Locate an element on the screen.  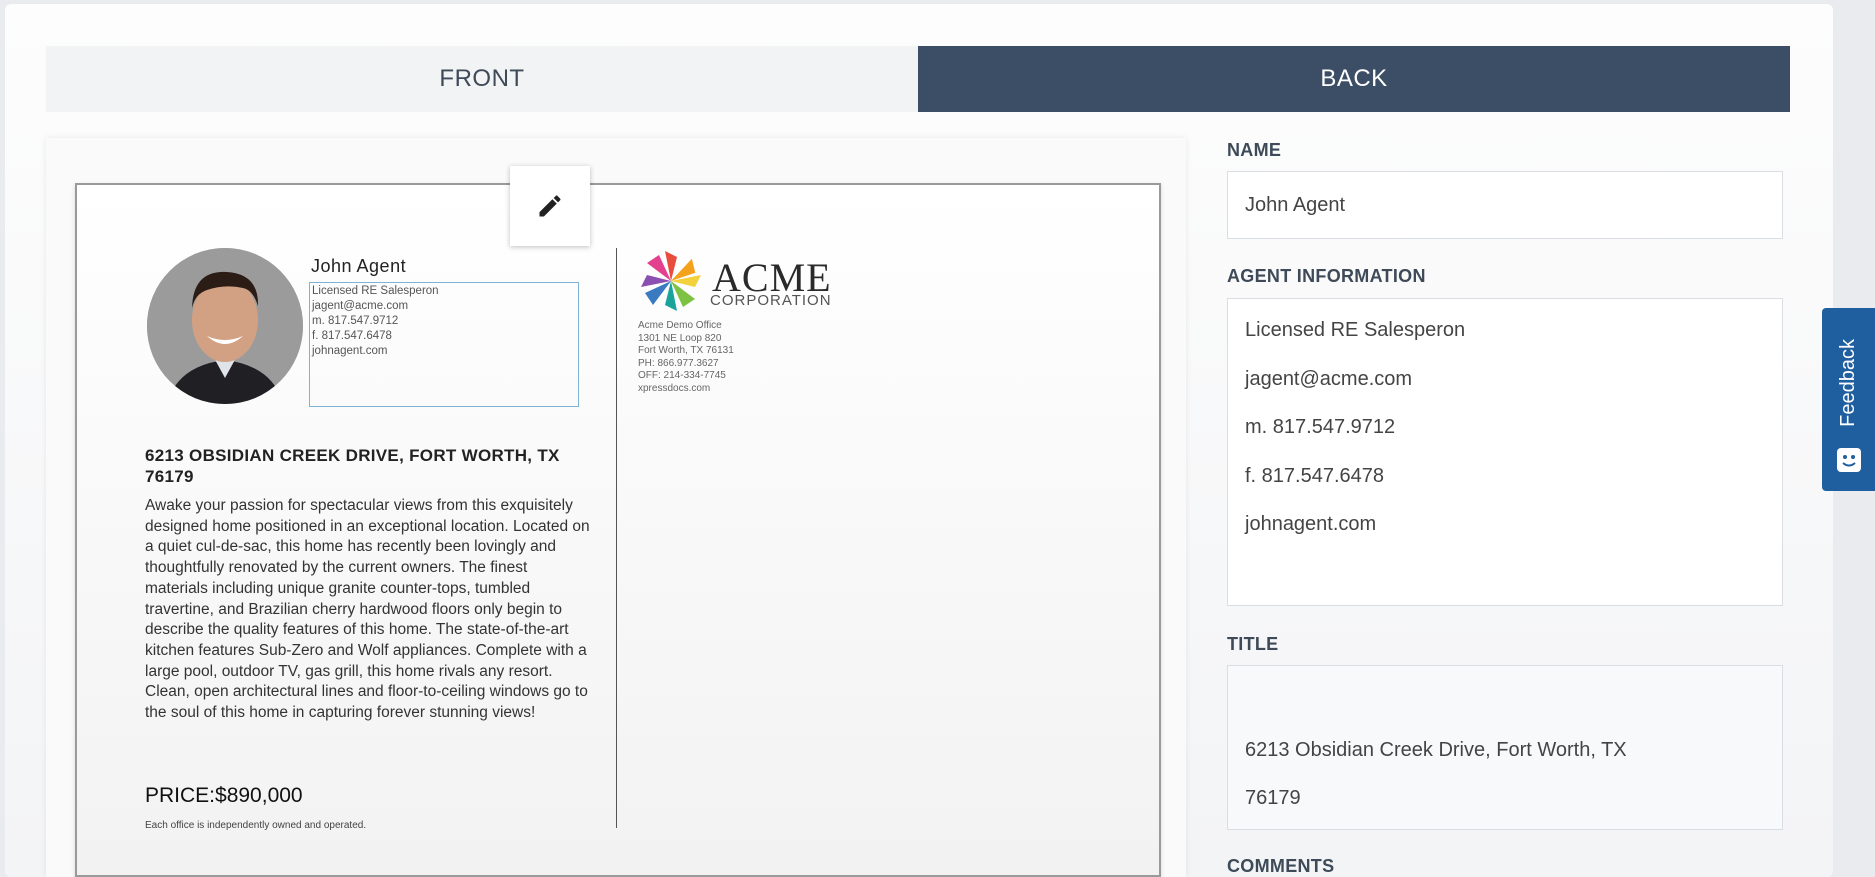
pencil-icon is located at coordinates (550, 206).